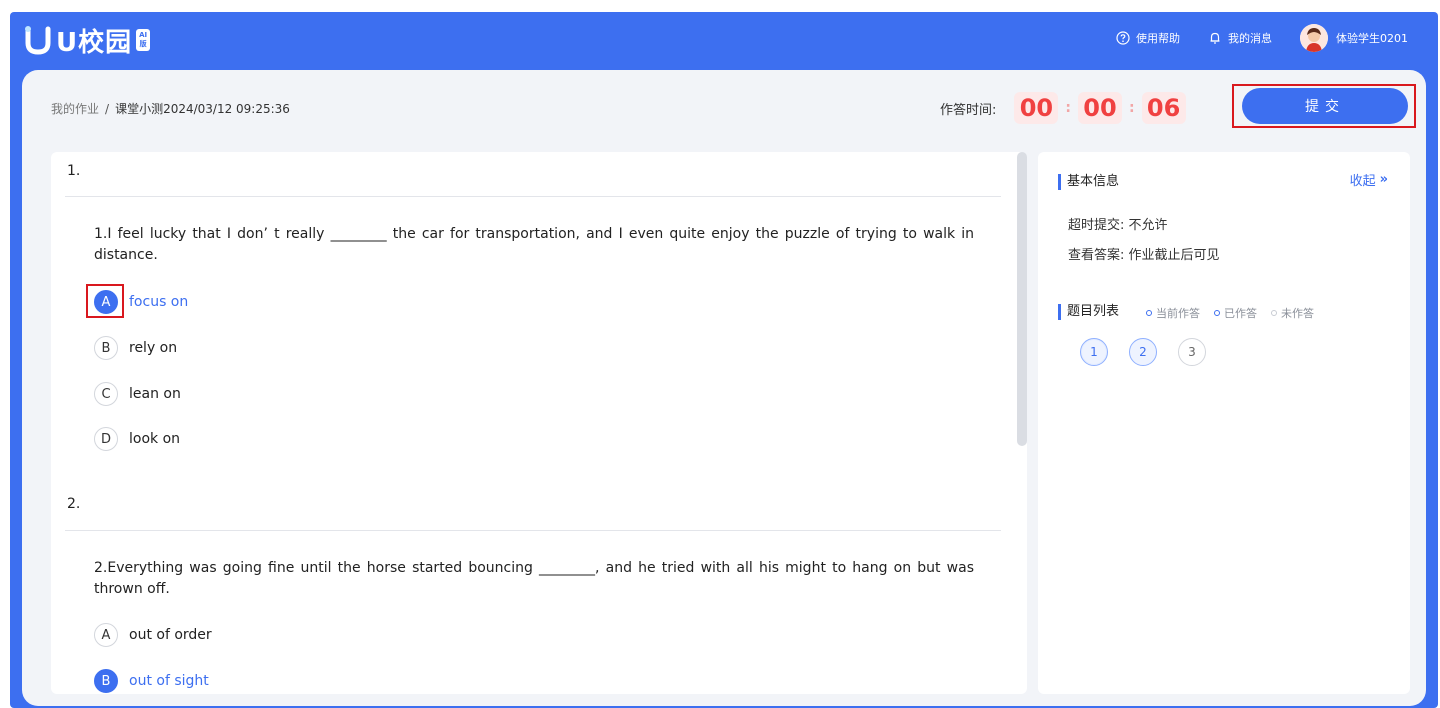  I want to click on selection-highlight, so click(105, 301).